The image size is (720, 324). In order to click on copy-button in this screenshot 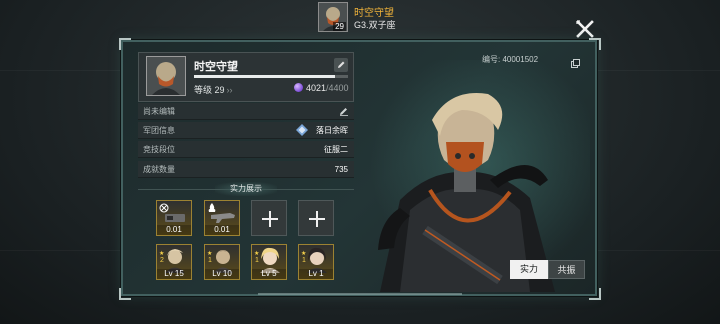, I will do `click(575, 61)`.